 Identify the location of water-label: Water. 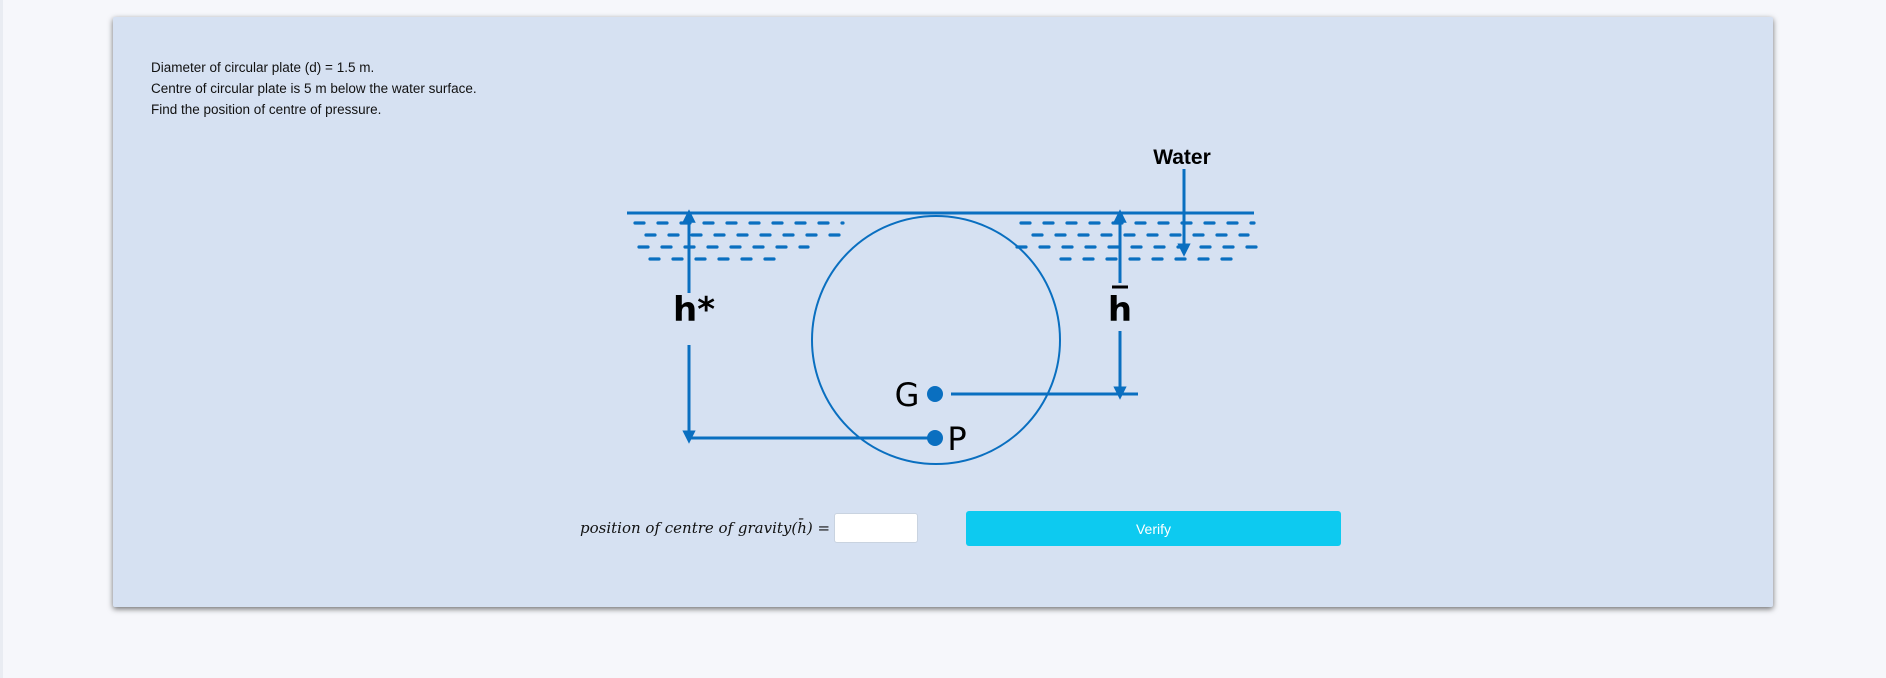
(1182, 157).